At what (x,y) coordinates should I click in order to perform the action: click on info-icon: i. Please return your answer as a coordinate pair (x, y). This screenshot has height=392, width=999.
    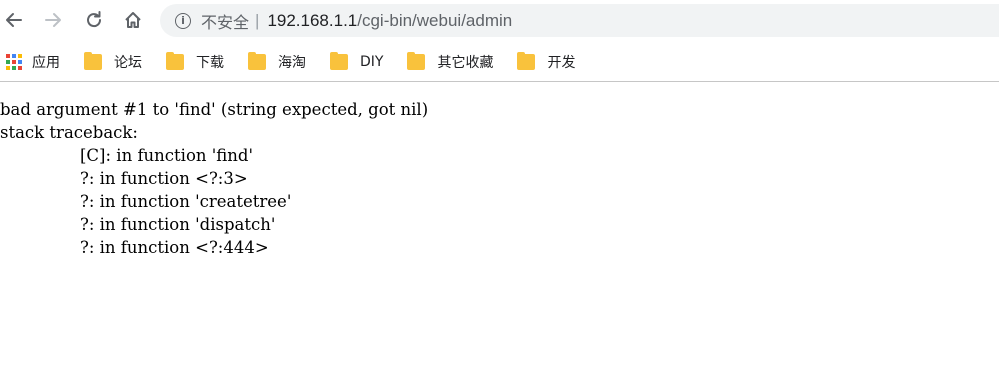
    Looking at the image, I should click on (183, 20).